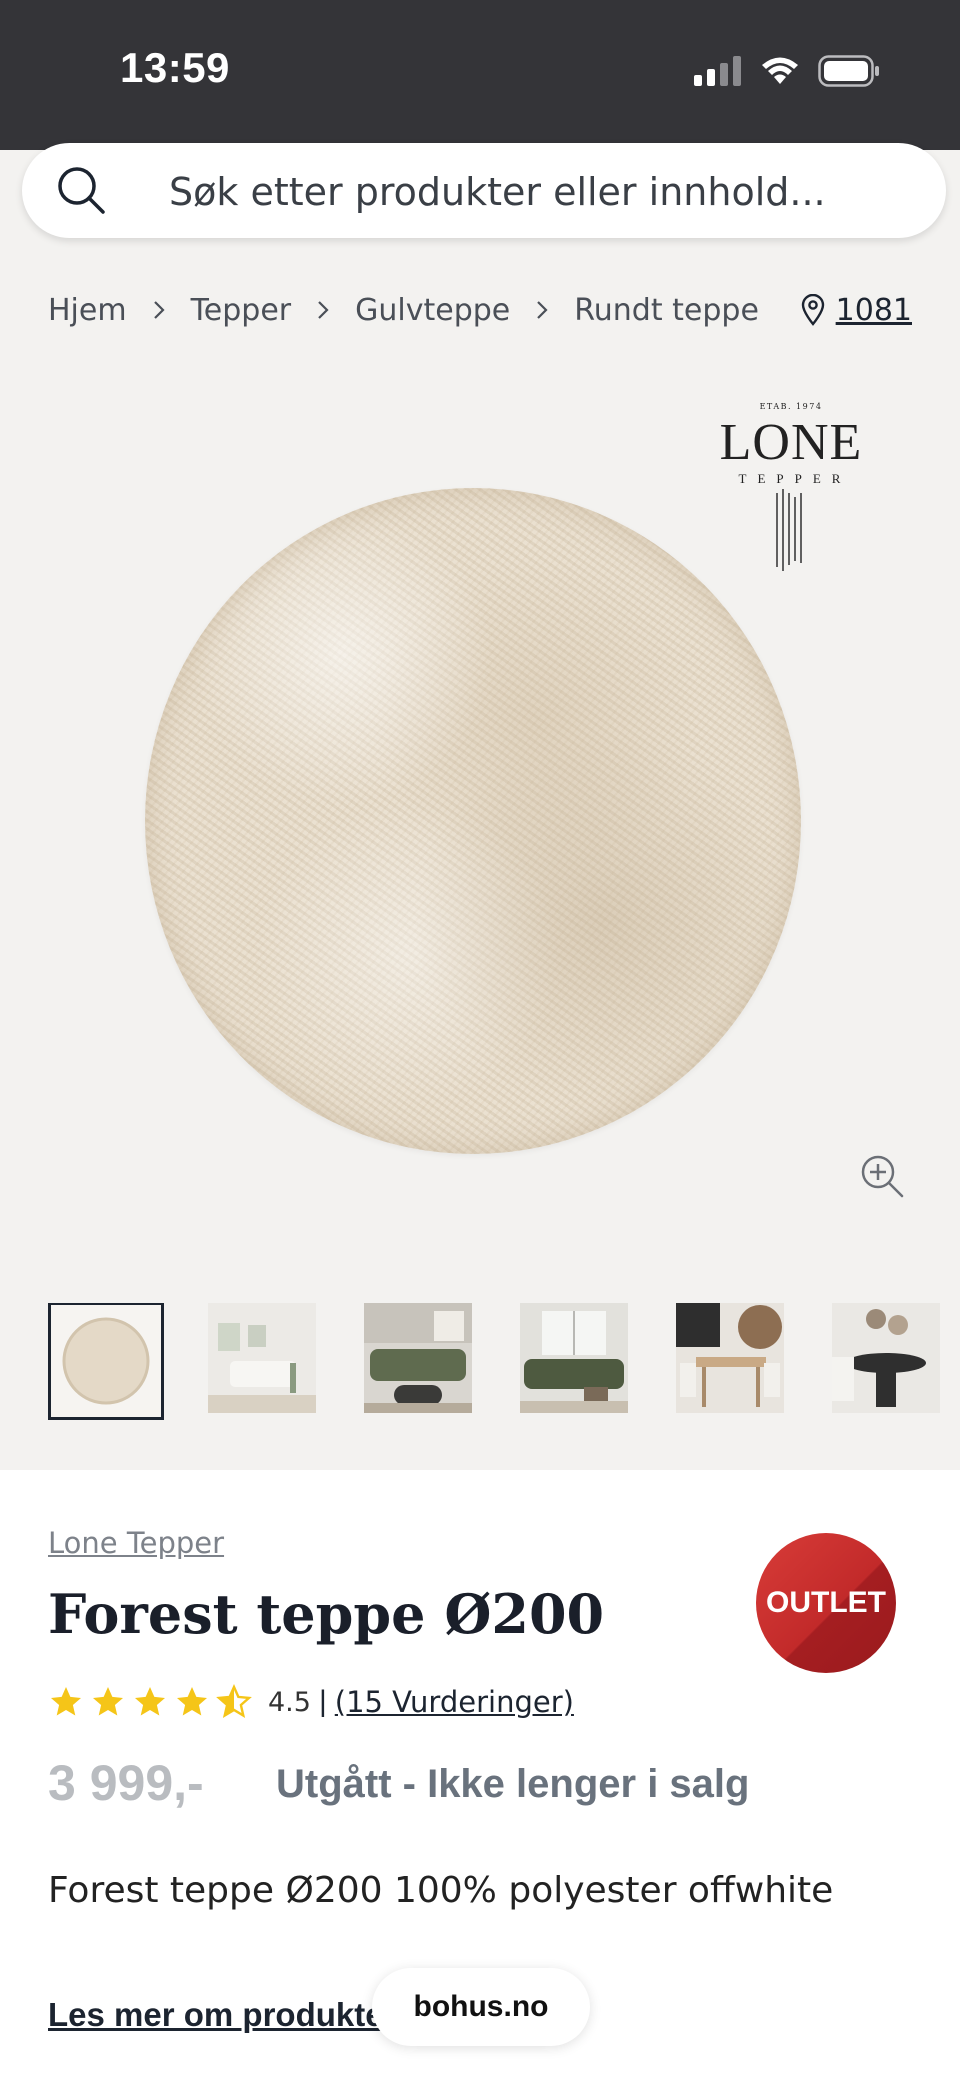 The height and width of the screenshot is (2081, 960). Describe the element at coordinates (791, 406) in the screenshot. I see `logo-etab: ETAB. 1974` at that location.